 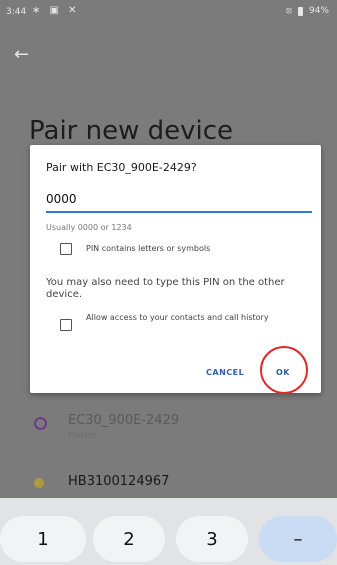 What do you see at coordinates (284, 370) in the screenshot?
I see `ok-highlight-circle` at bounding box center [284, 370].